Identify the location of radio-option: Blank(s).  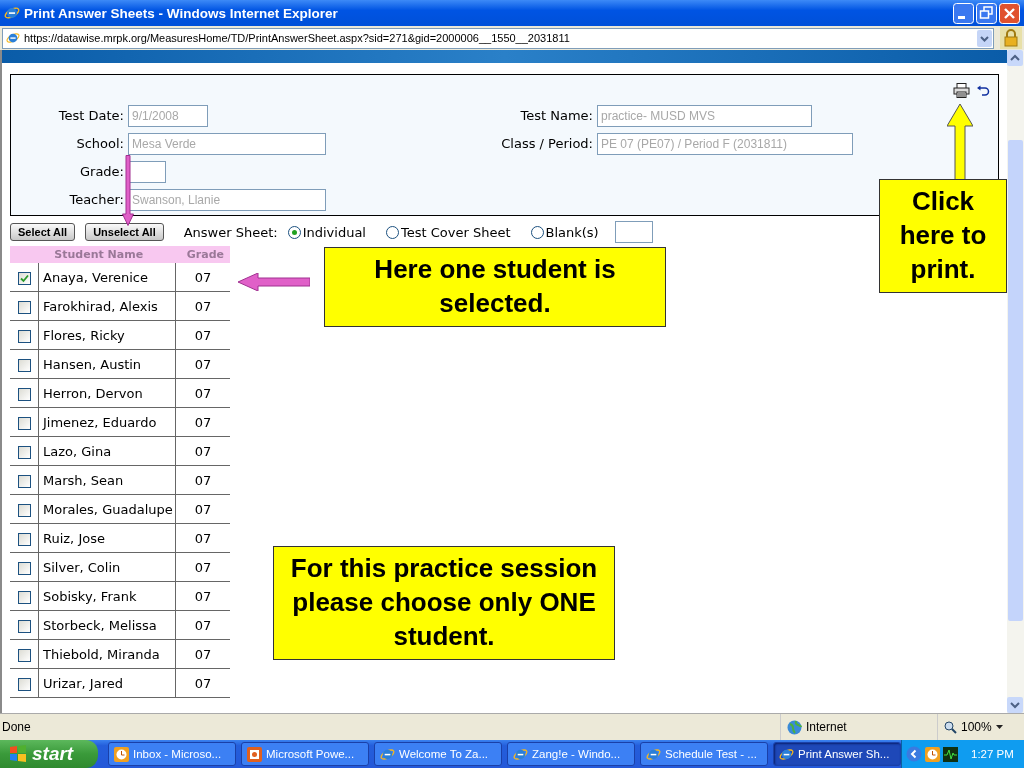
(564, 232).